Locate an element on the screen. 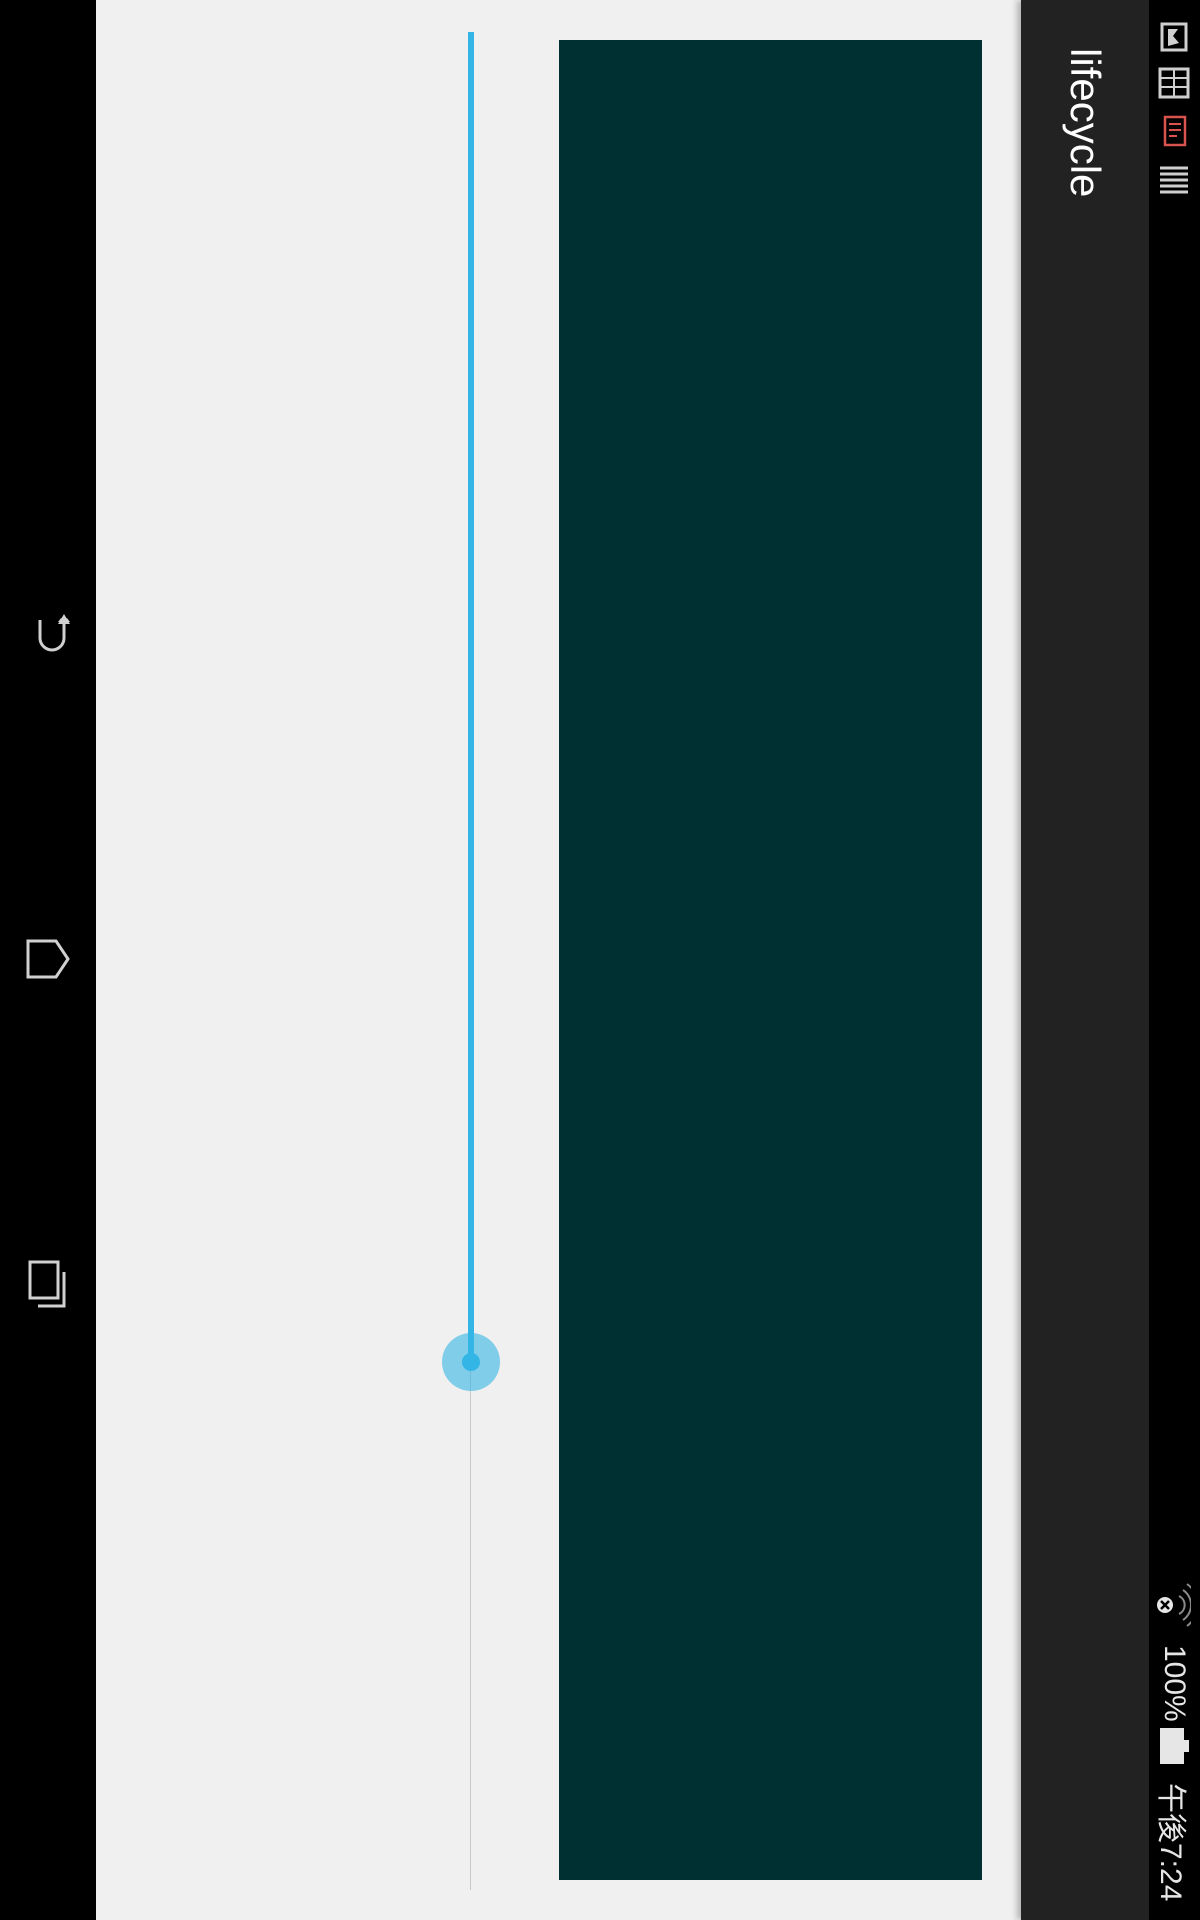  recents-button is located at coordinates (48, 1284).